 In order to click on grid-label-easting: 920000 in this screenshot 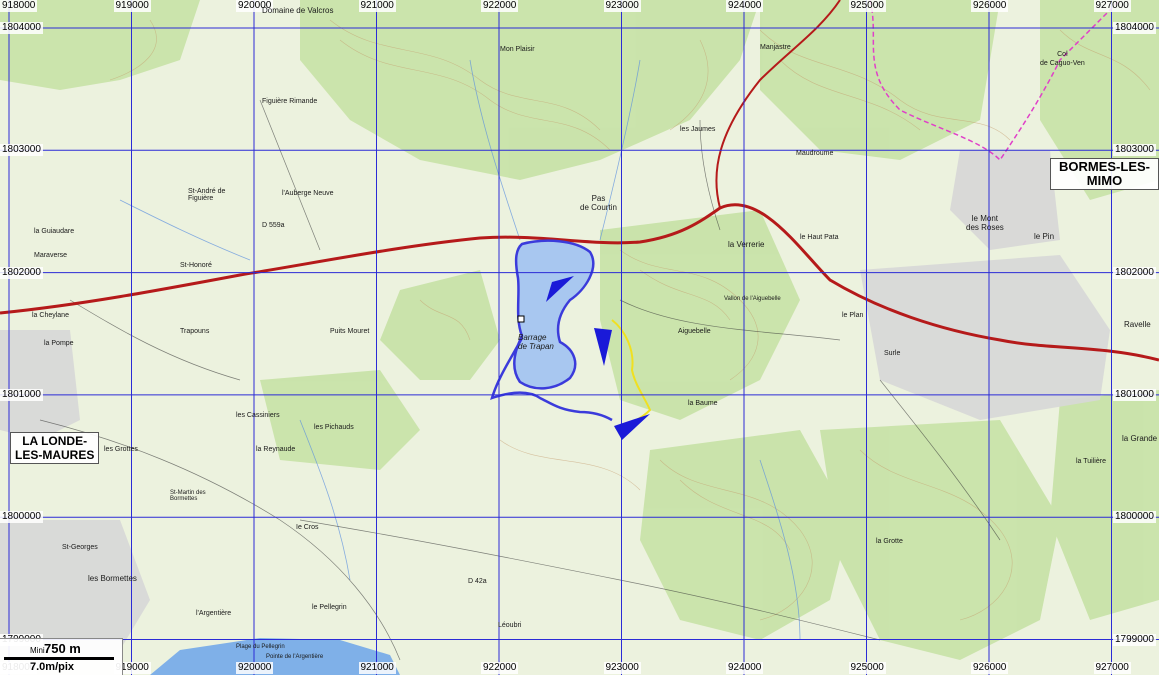, I will do `click(255, 668)`.